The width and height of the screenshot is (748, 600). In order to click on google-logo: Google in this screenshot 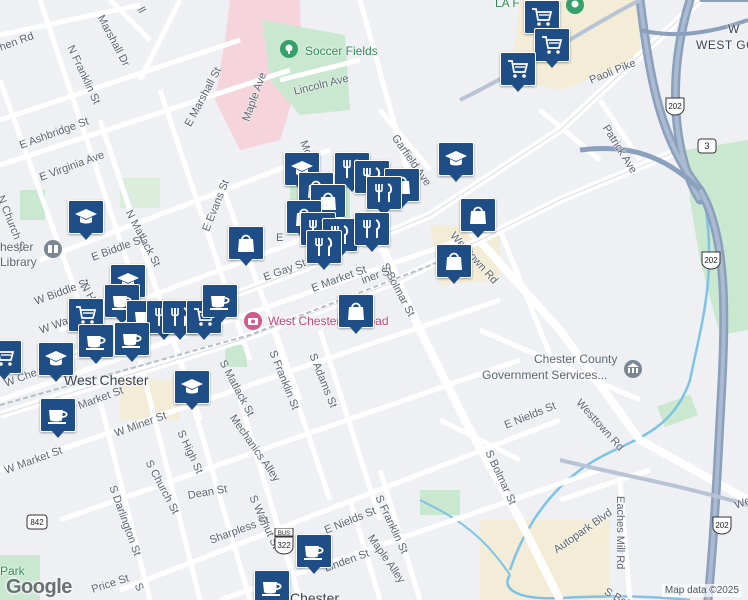, I will do `click(39, 587)`.